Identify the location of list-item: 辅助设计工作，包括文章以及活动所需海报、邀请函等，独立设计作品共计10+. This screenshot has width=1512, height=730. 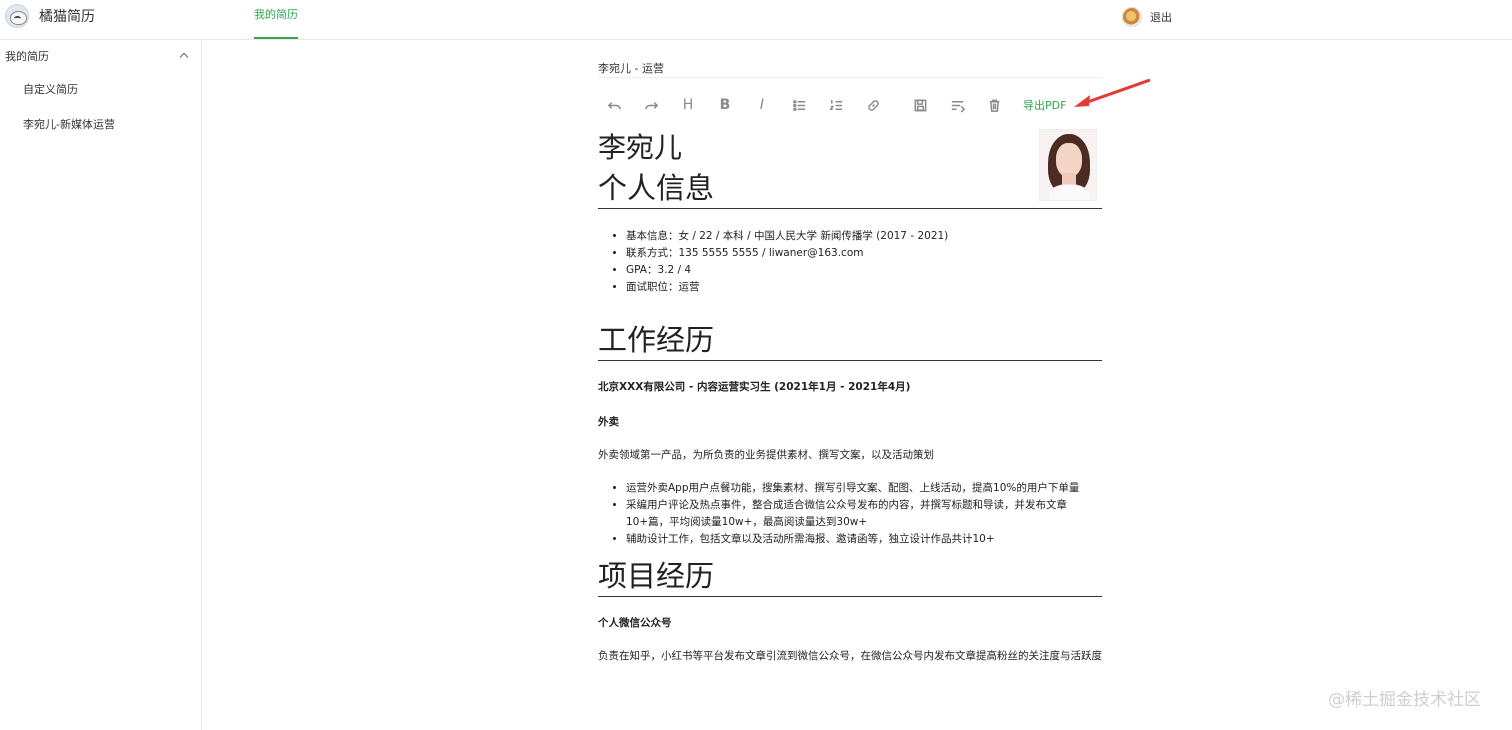
(866, 539).